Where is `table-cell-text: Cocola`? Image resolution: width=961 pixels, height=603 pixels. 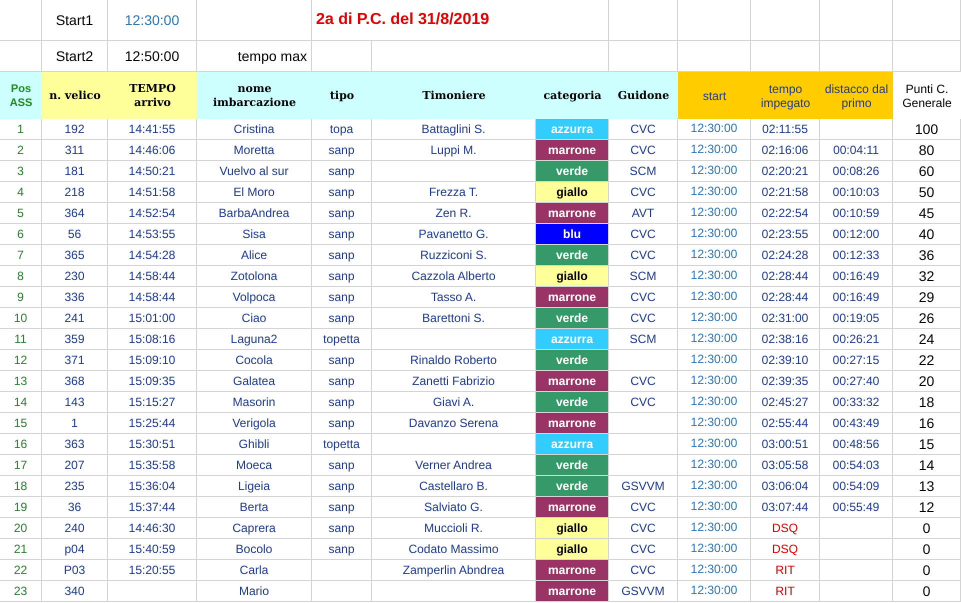 table-cell-text: Cocola is located at coordinates (254, 360).